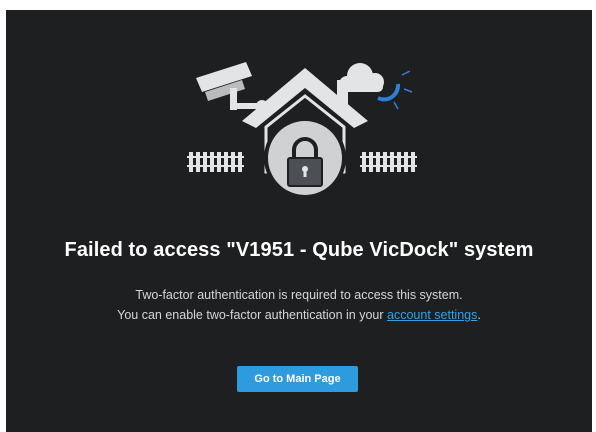  Describe the element at coordinates (232, 87) in the screenshot. I see `security-camera-icon` at that location.